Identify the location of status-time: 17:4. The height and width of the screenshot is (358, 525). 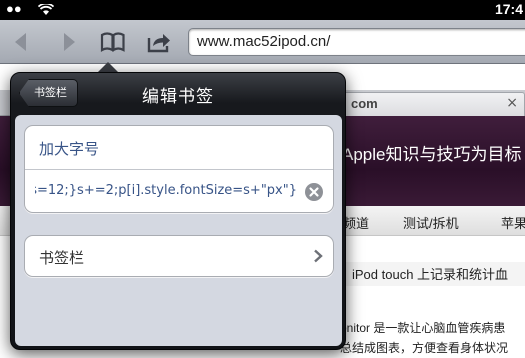
(508, 9).